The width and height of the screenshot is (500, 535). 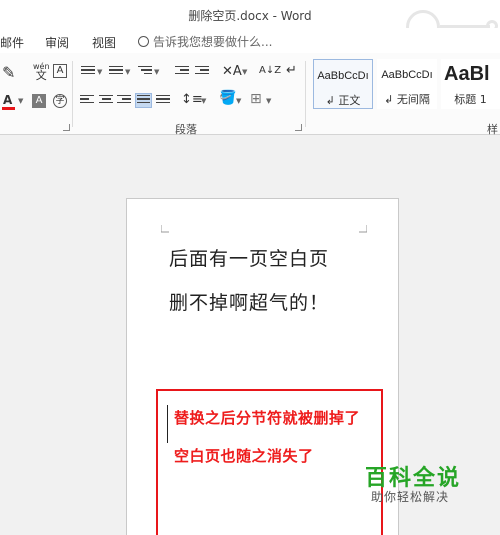 I want to click on justify-icon, so click(x=143, y=100).